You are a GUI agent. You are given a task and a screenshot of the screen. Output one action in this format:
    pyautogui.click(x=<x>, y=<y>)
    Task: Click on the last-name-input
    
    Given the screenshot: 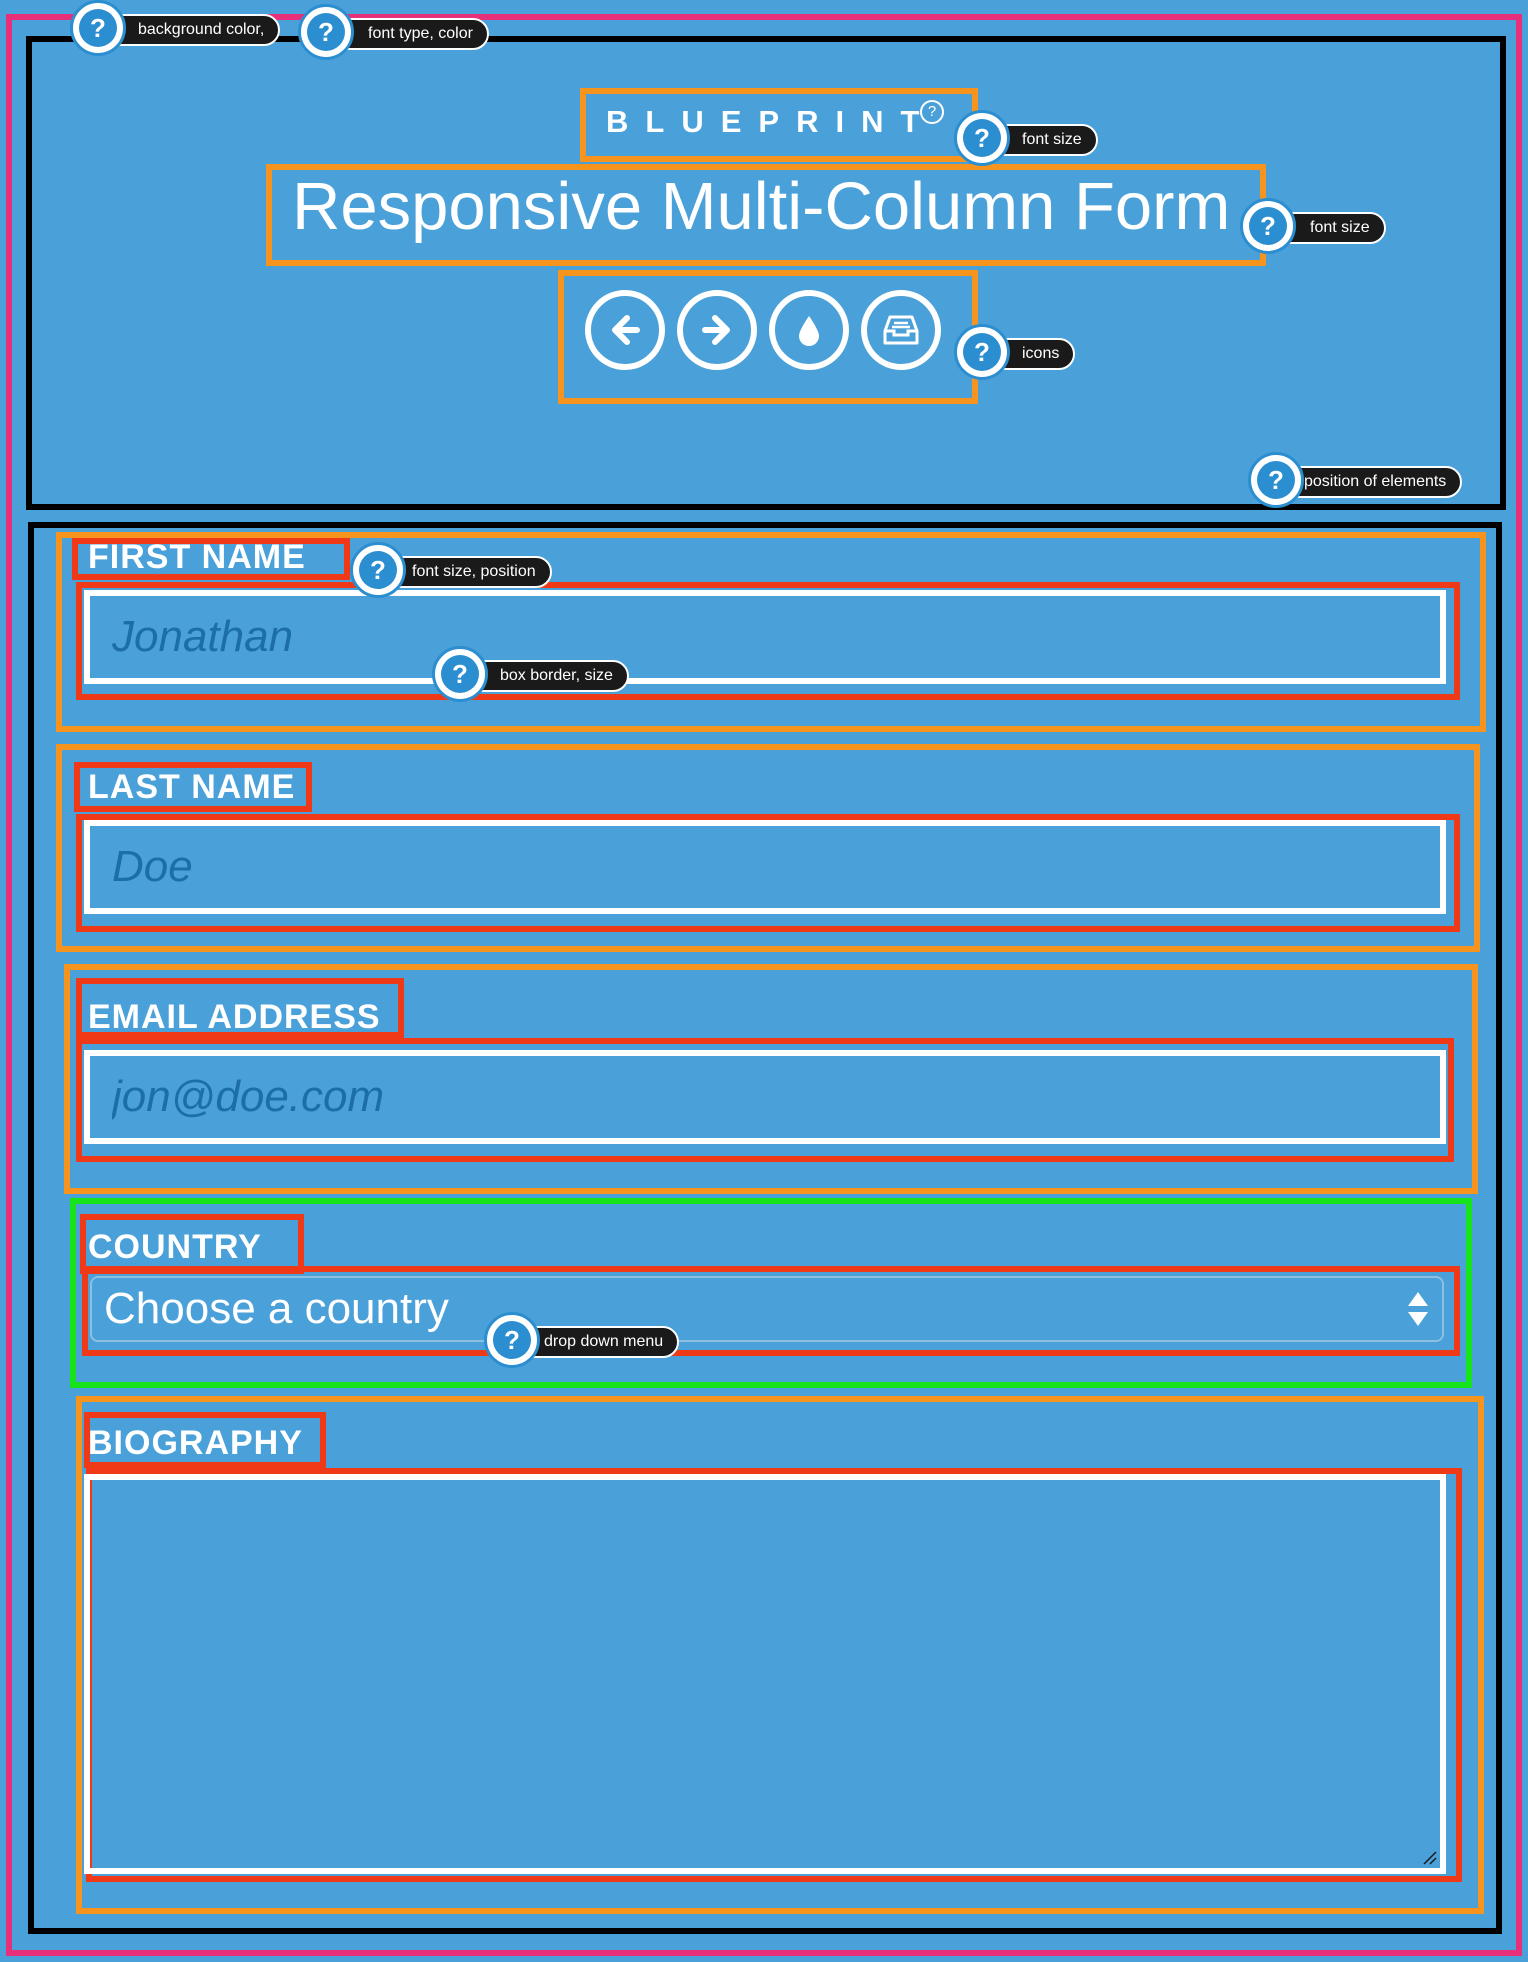 What is the action you would take?
    pyautogui.click(x=765, y=867)
    